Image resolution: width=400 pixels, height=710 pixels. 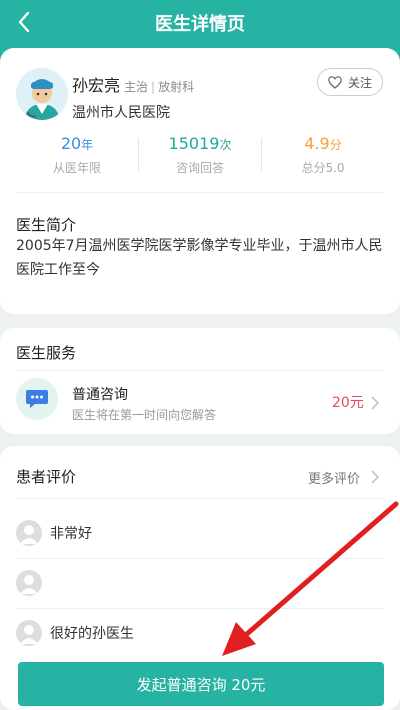 I want to click on stat-consultations: 15019次 咨询回答, so click(x=200, y=155).